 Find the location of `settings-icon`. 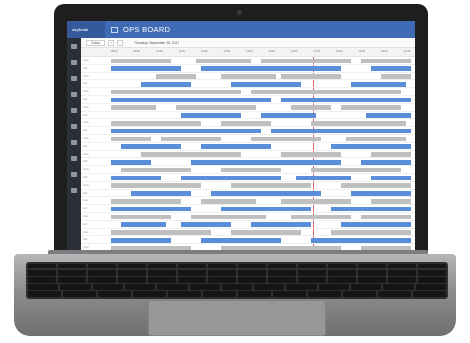

settings-icon is located at coordinates (74, 142).